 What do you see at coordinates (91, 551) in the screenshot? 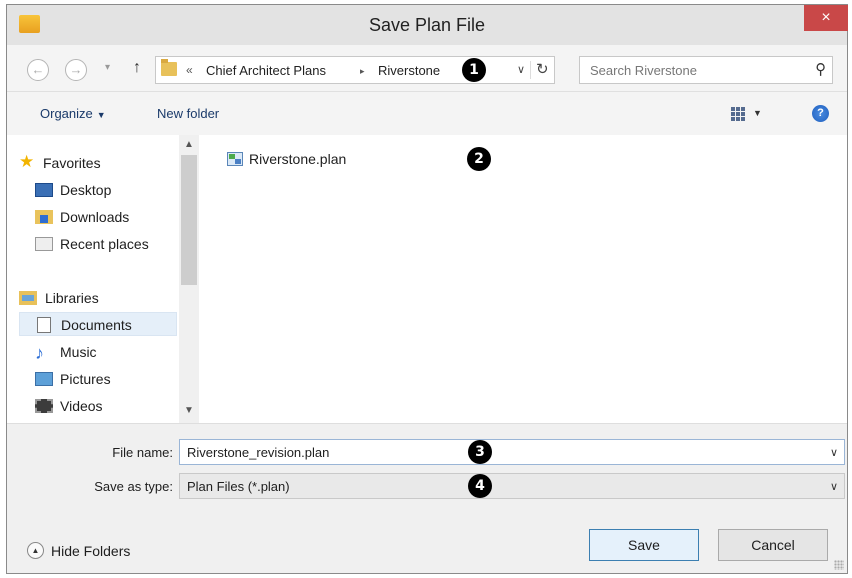
I see `hide-folders-label: Hide Folders` at bounding box center [91, 551].